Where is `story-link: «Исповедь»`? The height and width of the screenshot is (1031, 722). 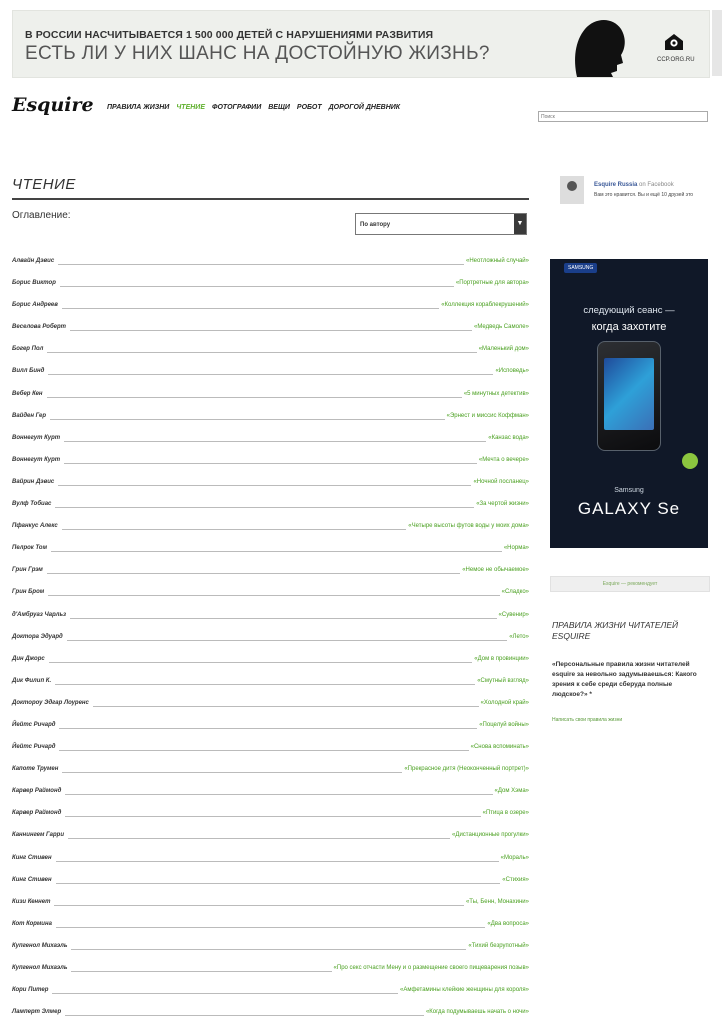
story-link: «Исповедь» is located at coordinates (512, 371).